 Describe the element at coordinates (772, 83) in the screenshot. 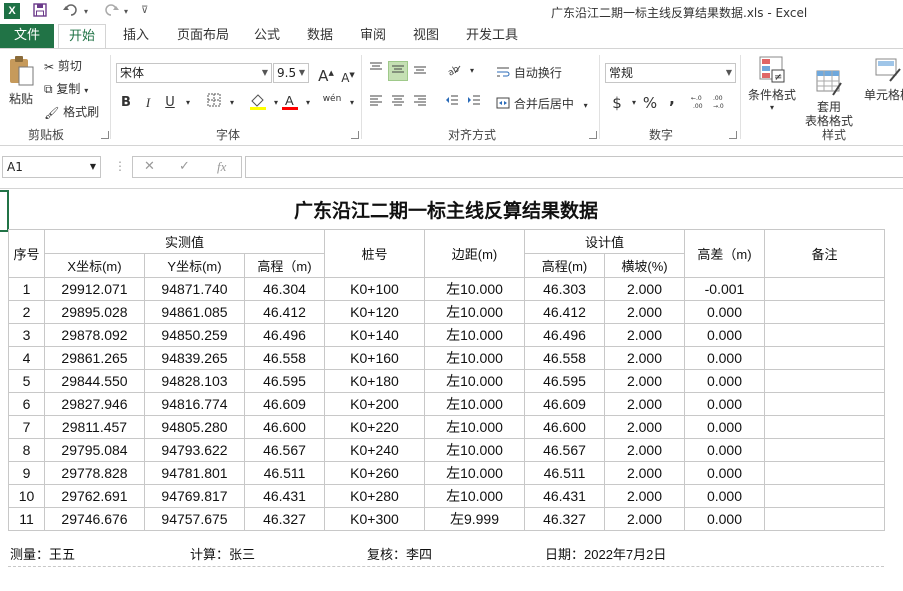

I see `conditional-format-button: ≠ 条件格式 ▾` at that location.